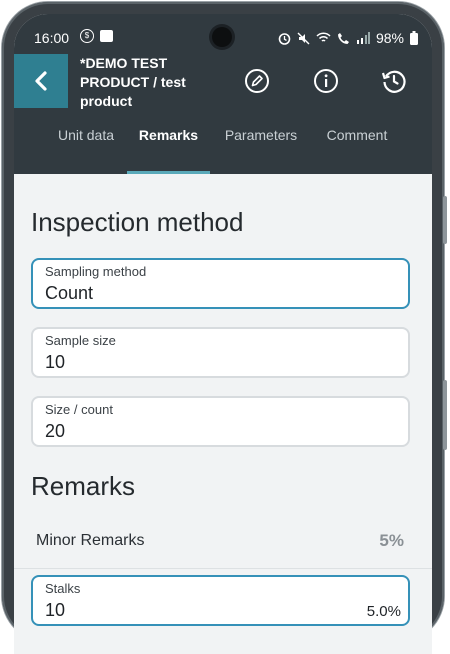 Image resolution: width=450 pixels, height=654 pixels. I want to click on sampling-method-field: Sampling method Count, so click(220, 283).